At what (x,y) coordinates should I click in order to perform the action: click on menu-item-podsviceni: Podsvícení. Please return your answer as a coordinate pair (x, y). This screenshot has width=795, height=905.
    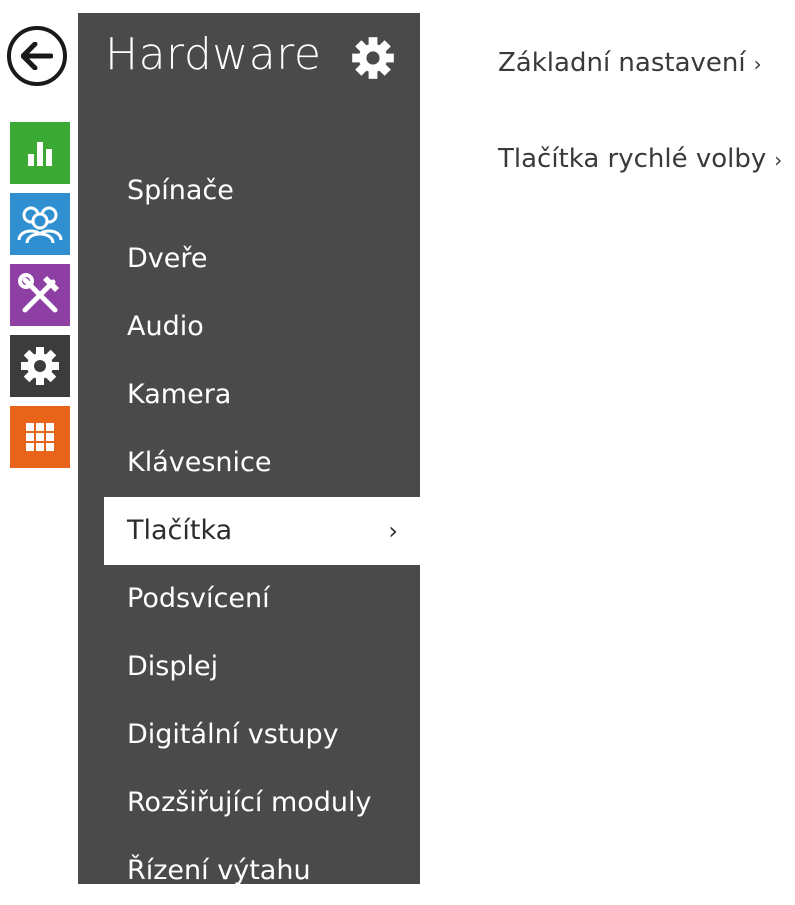
    Looking at the image, I should click on (249, 599).